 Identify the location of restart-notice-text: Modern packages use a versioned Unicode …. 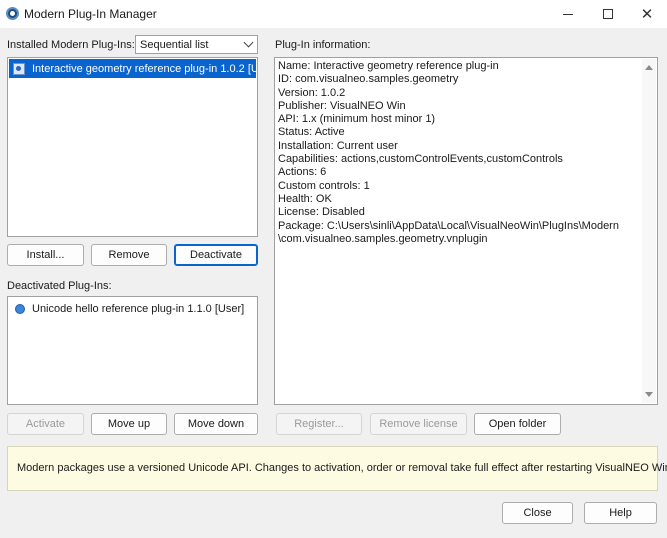
(342, 468).